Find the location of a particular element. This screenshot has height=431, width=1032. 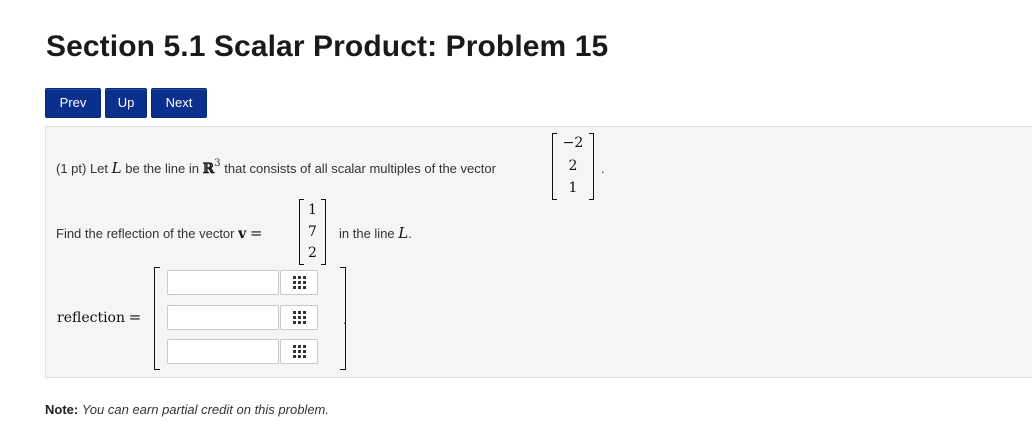

in-the-line-text: in the line L. is located at coordinates (375, 233).